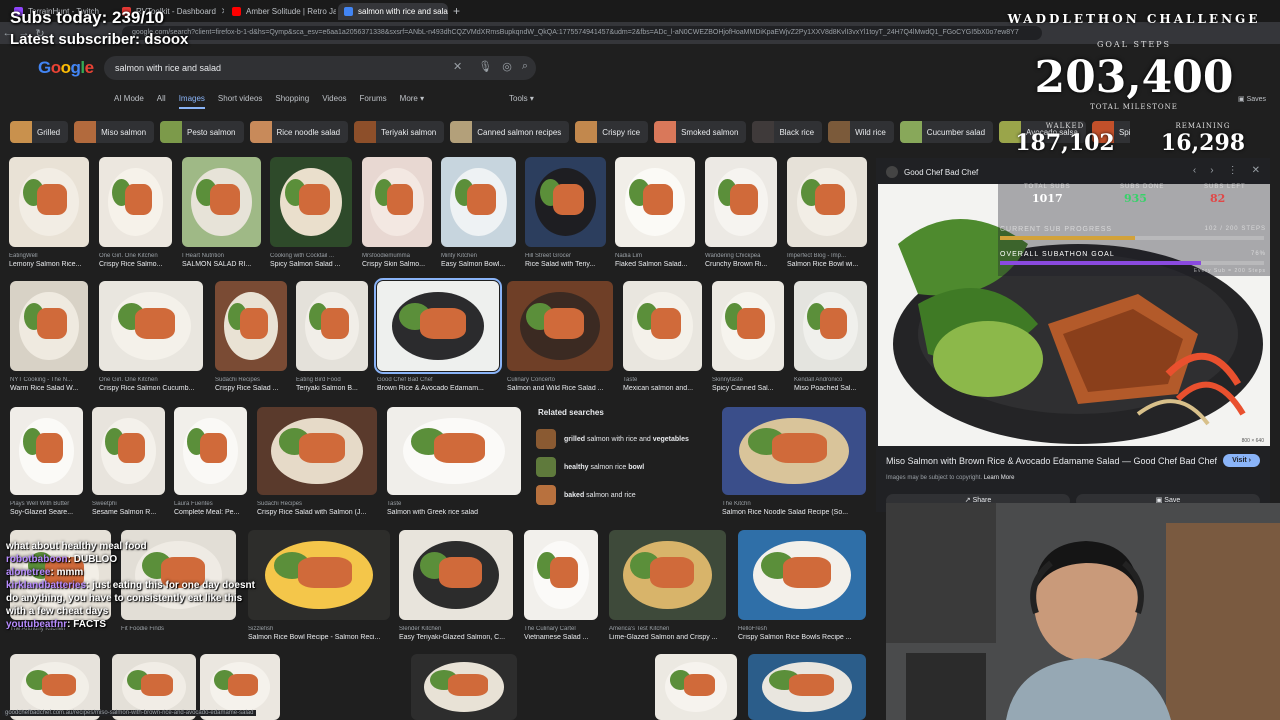  Describe the element at coordinates (399, 132) in the screenshot. I see `filter-chip: Teriyaki salmon` at that location.